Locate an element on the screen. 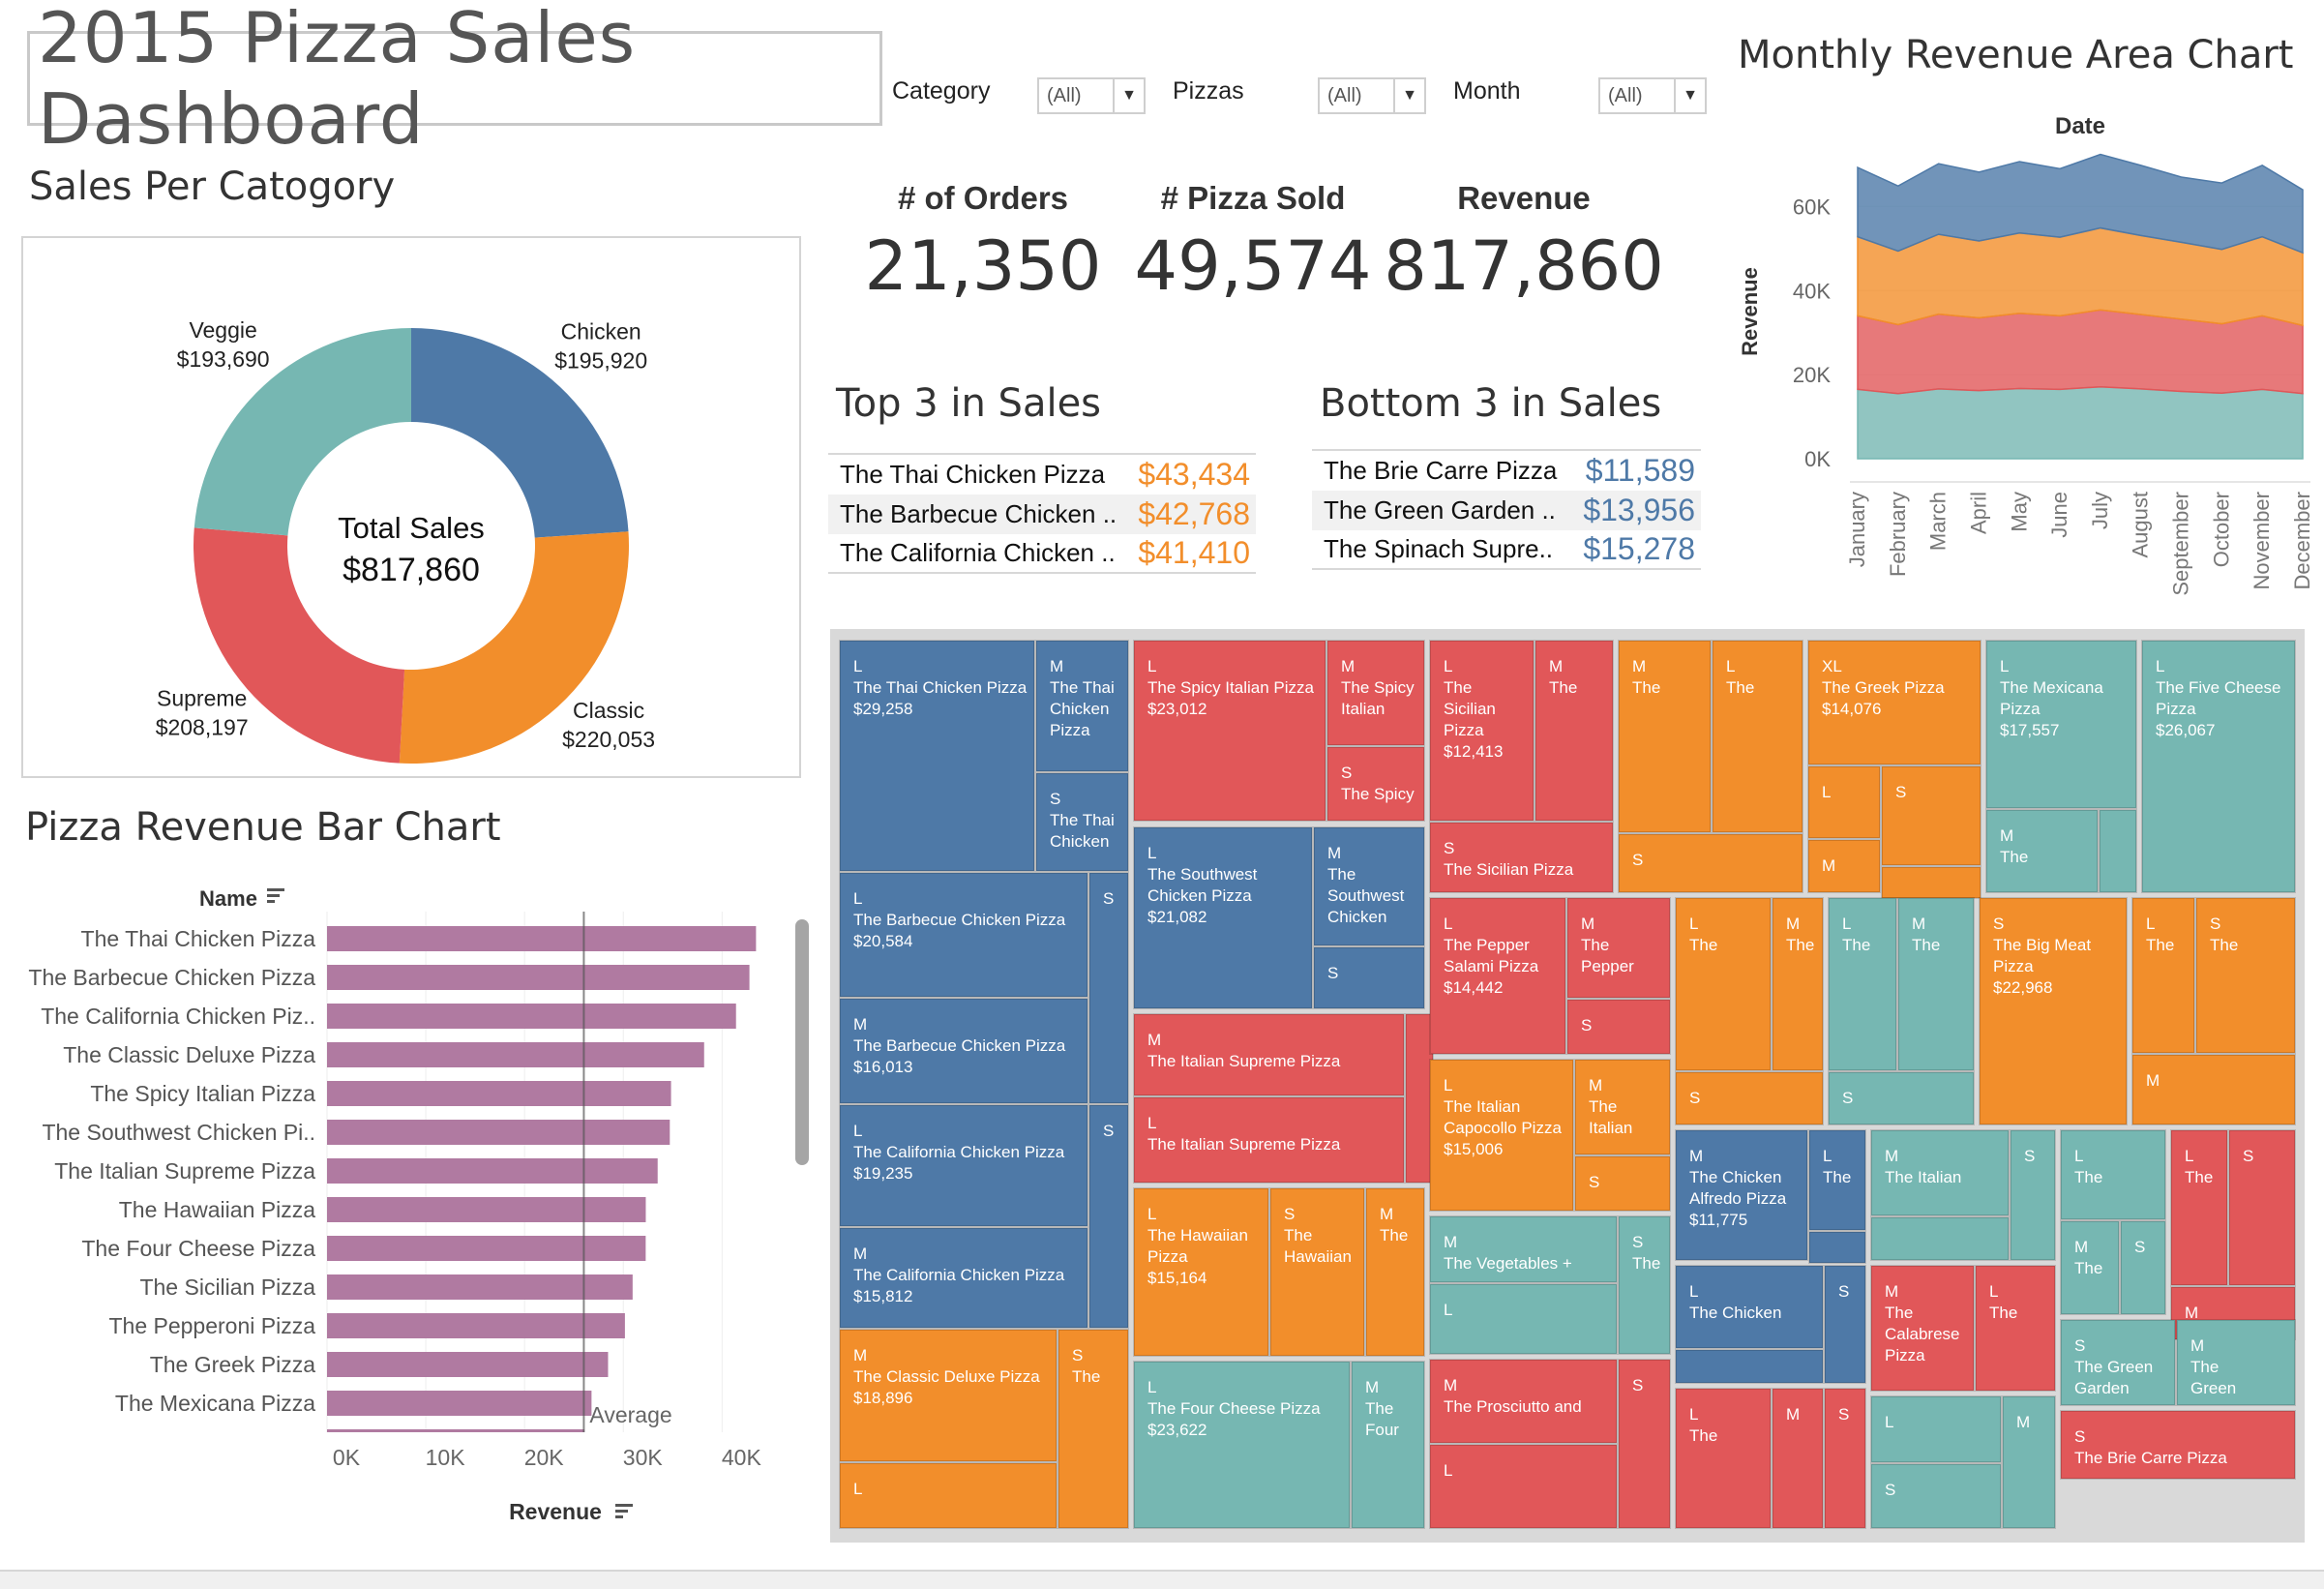  treemap-cell: L The Spicy Italian Pizza $23,012 is located at coordinates (1230, 731).